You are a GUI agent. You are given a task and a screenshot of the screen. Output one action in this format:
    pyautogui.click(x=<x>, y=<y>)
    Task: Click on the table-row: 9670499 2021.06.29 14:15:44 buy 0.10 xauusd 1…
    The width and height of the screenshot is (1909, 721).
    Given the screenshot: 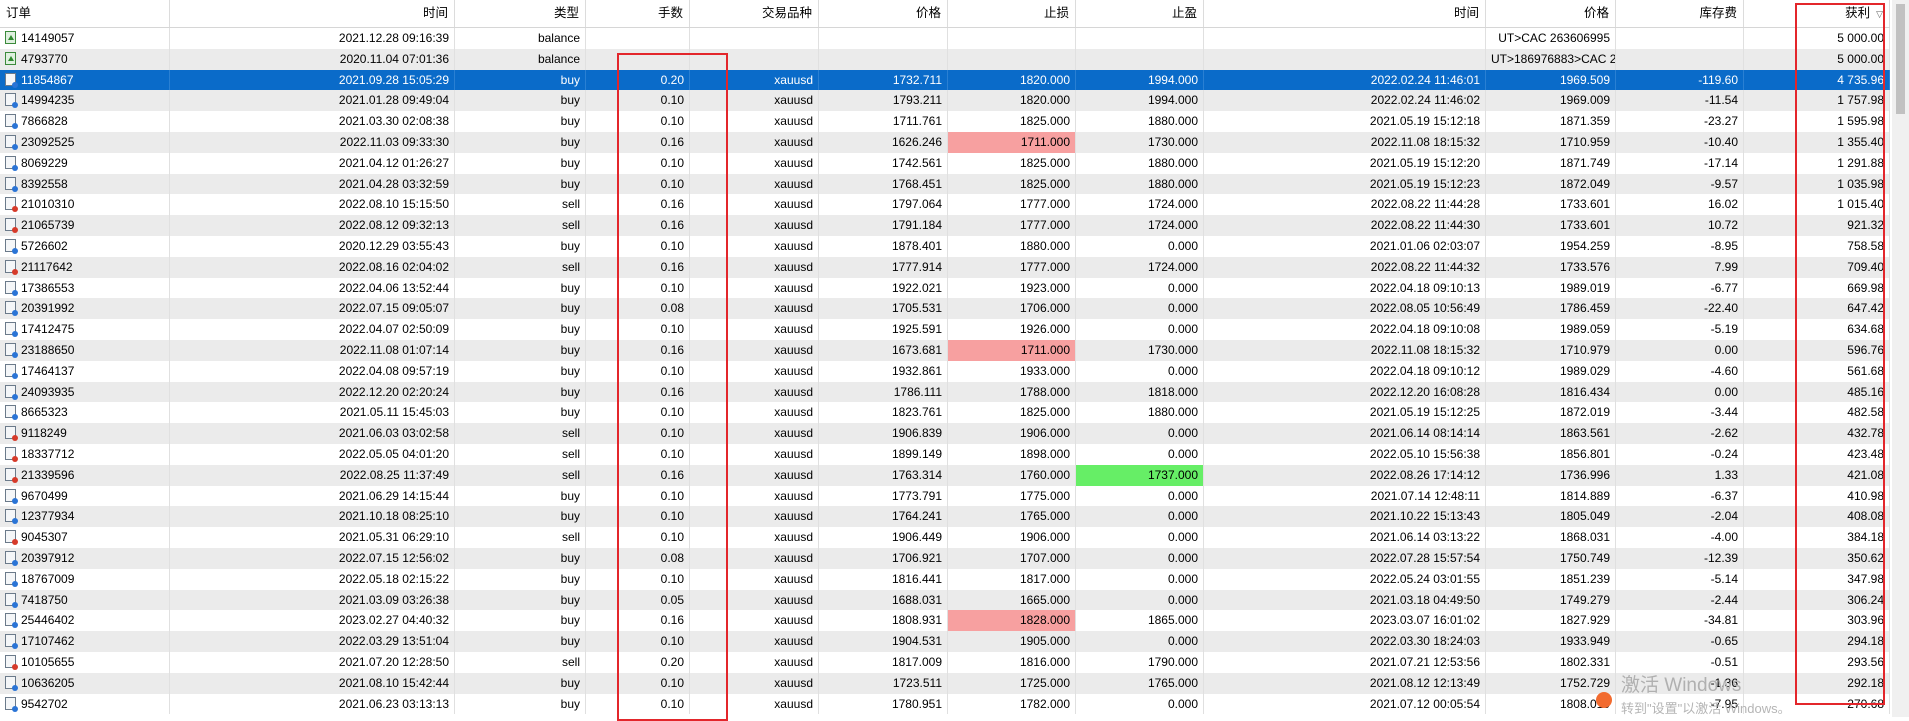 What is the action you would take?
    pyautogui.click(x=945, y=496)
    